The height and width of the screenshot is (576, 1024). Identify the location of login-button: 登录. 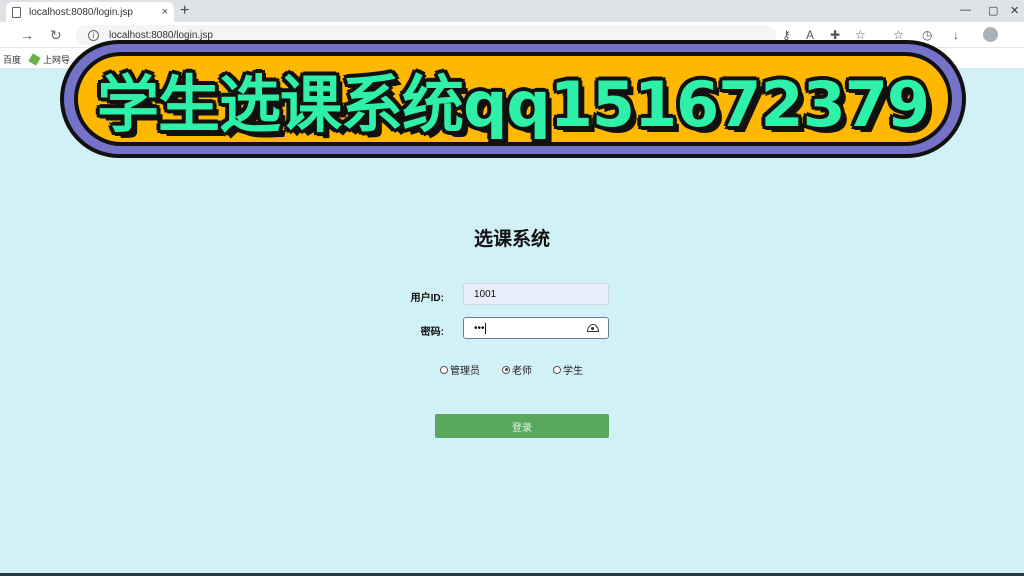
(522, 426).